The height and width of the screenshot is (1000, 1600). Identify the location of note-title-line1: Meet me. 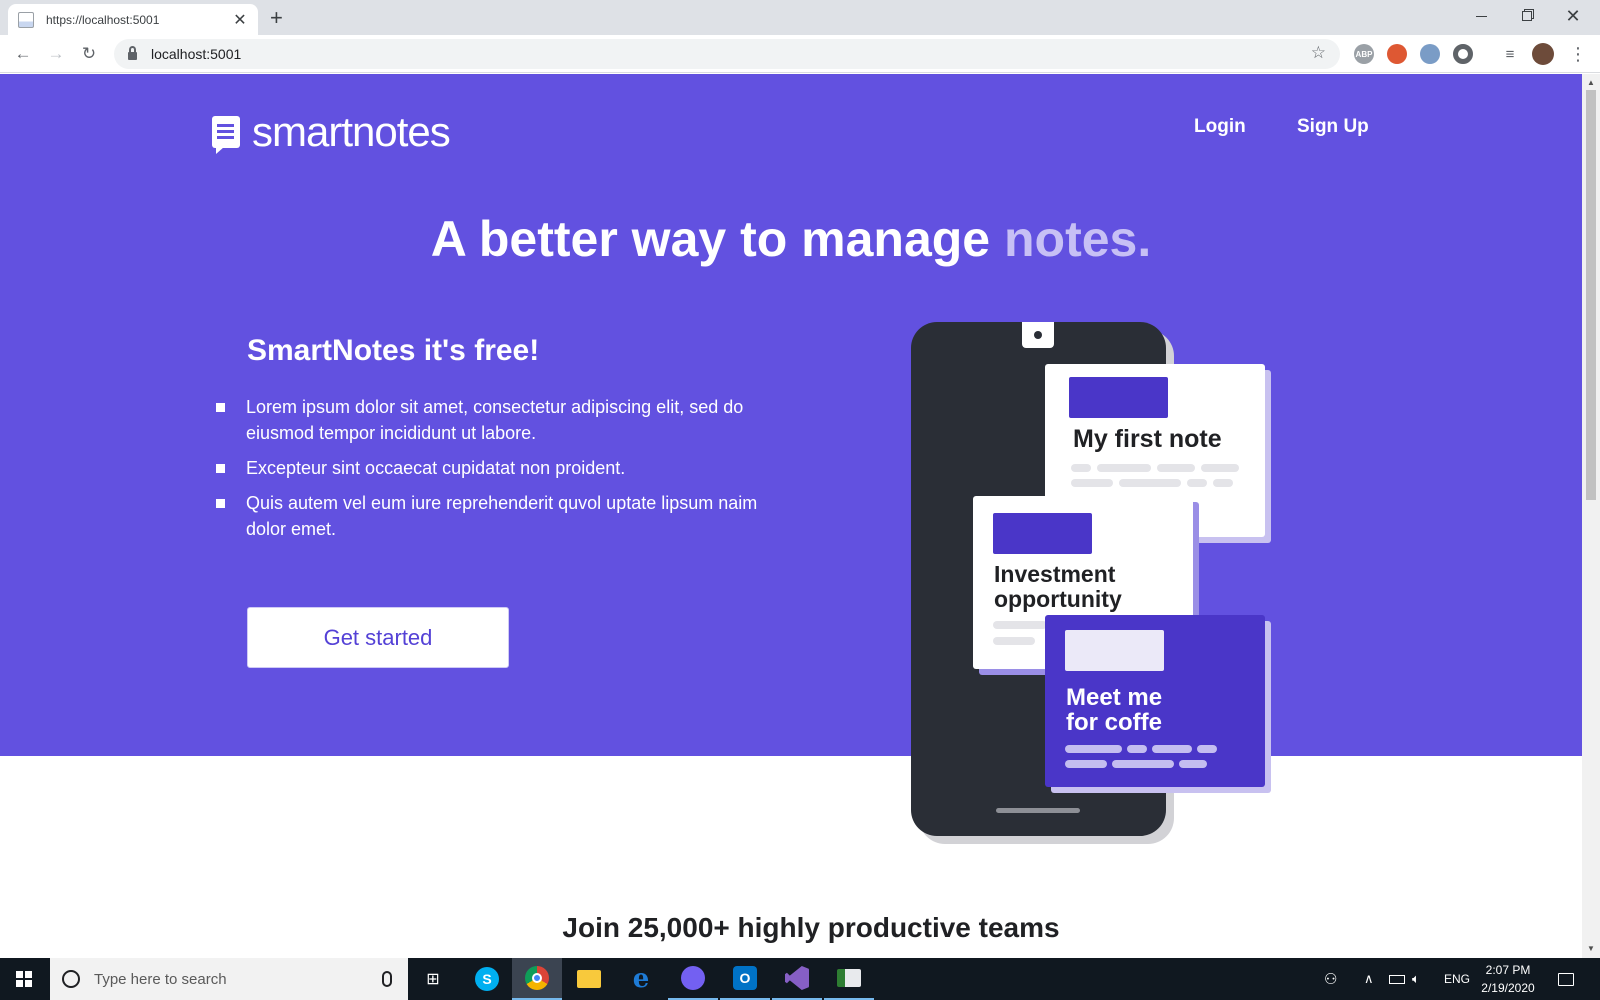
(1114, 697).